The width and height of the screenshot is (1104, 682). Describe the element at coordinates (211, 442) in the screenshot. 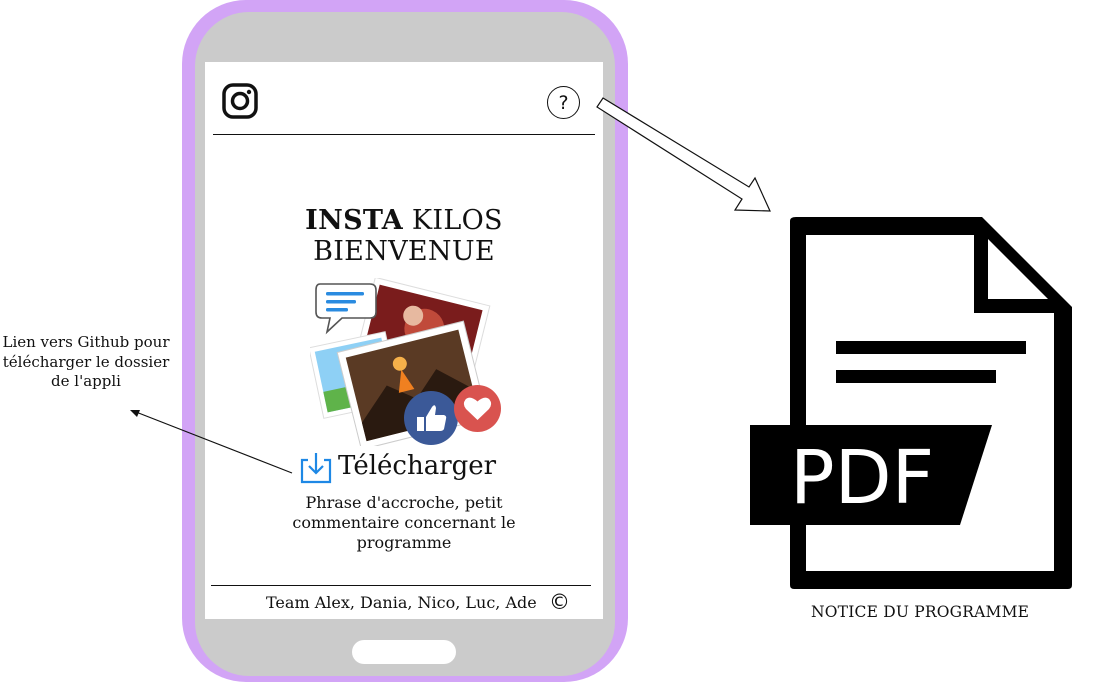

I see `github-pointer-arrow` at that location.